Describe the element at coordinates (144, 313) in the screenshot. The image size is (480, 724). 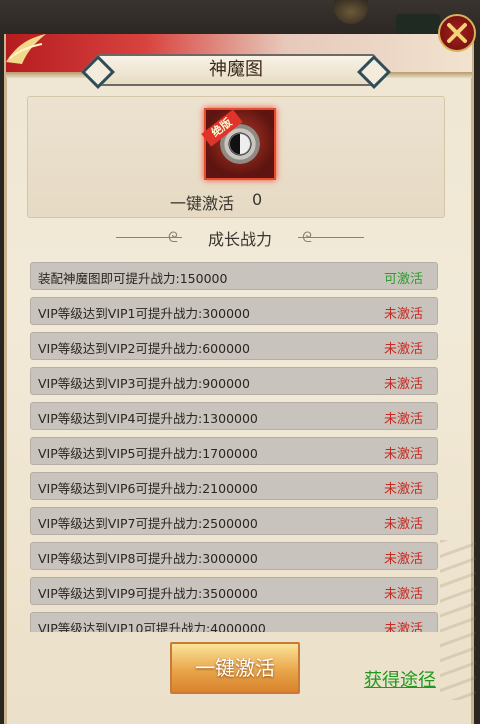
I see `list-item-text: VIP等级达到VIP1可提升战力:300000` at that location.